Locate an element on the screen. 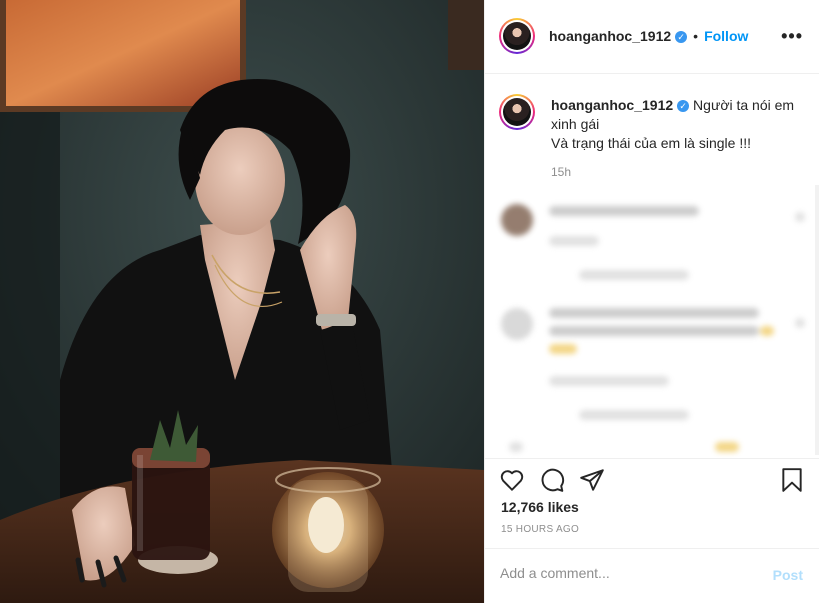  author-username: hoanganhoc_1912 is located at coordinates (610, 36).